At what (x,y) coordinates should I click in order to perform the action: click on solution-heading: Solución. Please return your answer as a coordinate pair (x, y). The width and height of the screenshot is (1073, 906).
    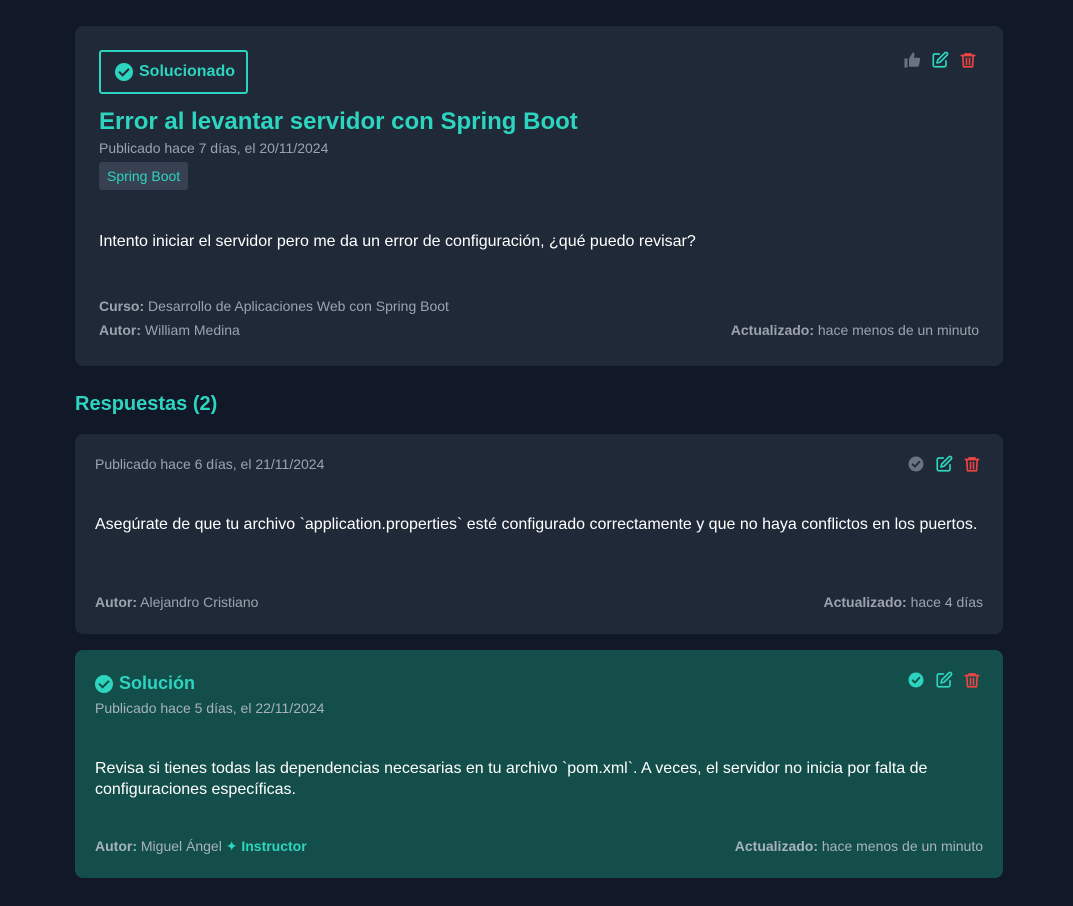
    Looking at the image, I should click on (145, 683).